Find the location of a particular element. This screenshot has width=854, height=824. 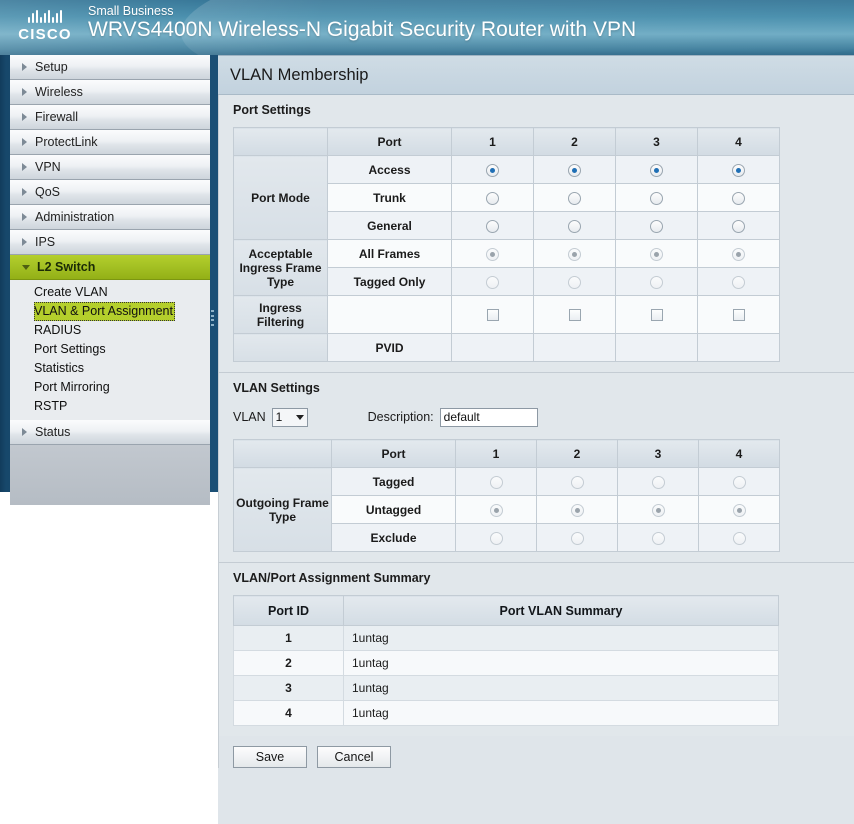

radio-cell-access-port4 is located at coordinates (738, 169).